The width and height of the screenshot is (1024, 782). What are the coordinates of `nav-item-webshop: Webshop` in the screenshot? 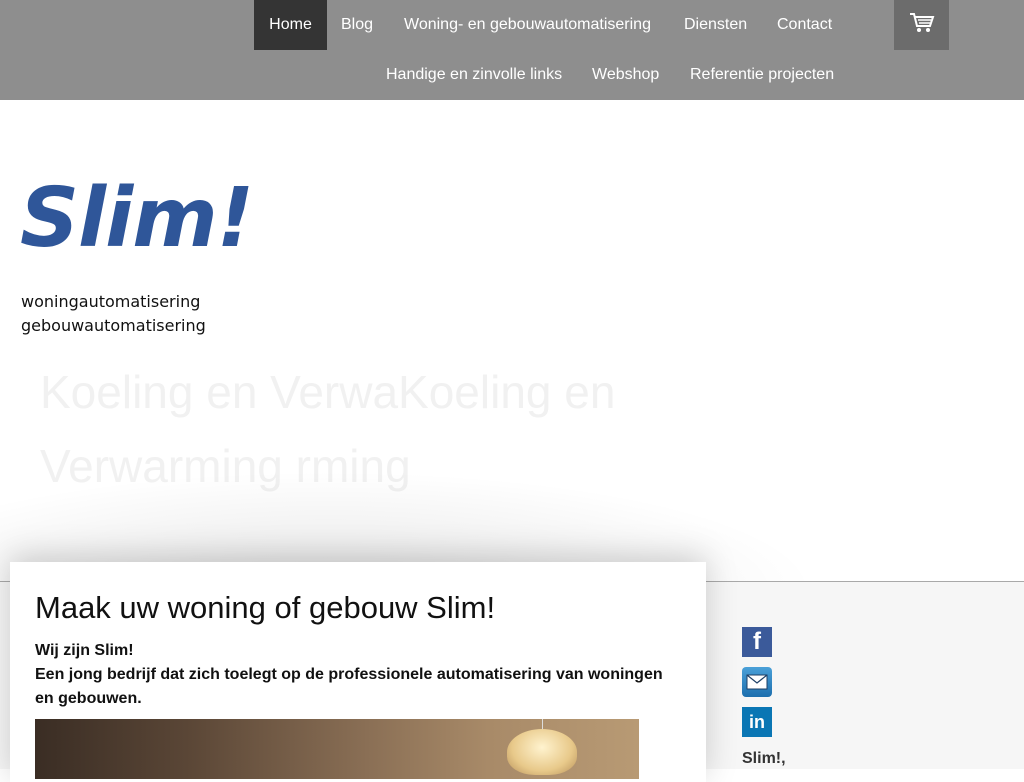 It's located at (625, 75).